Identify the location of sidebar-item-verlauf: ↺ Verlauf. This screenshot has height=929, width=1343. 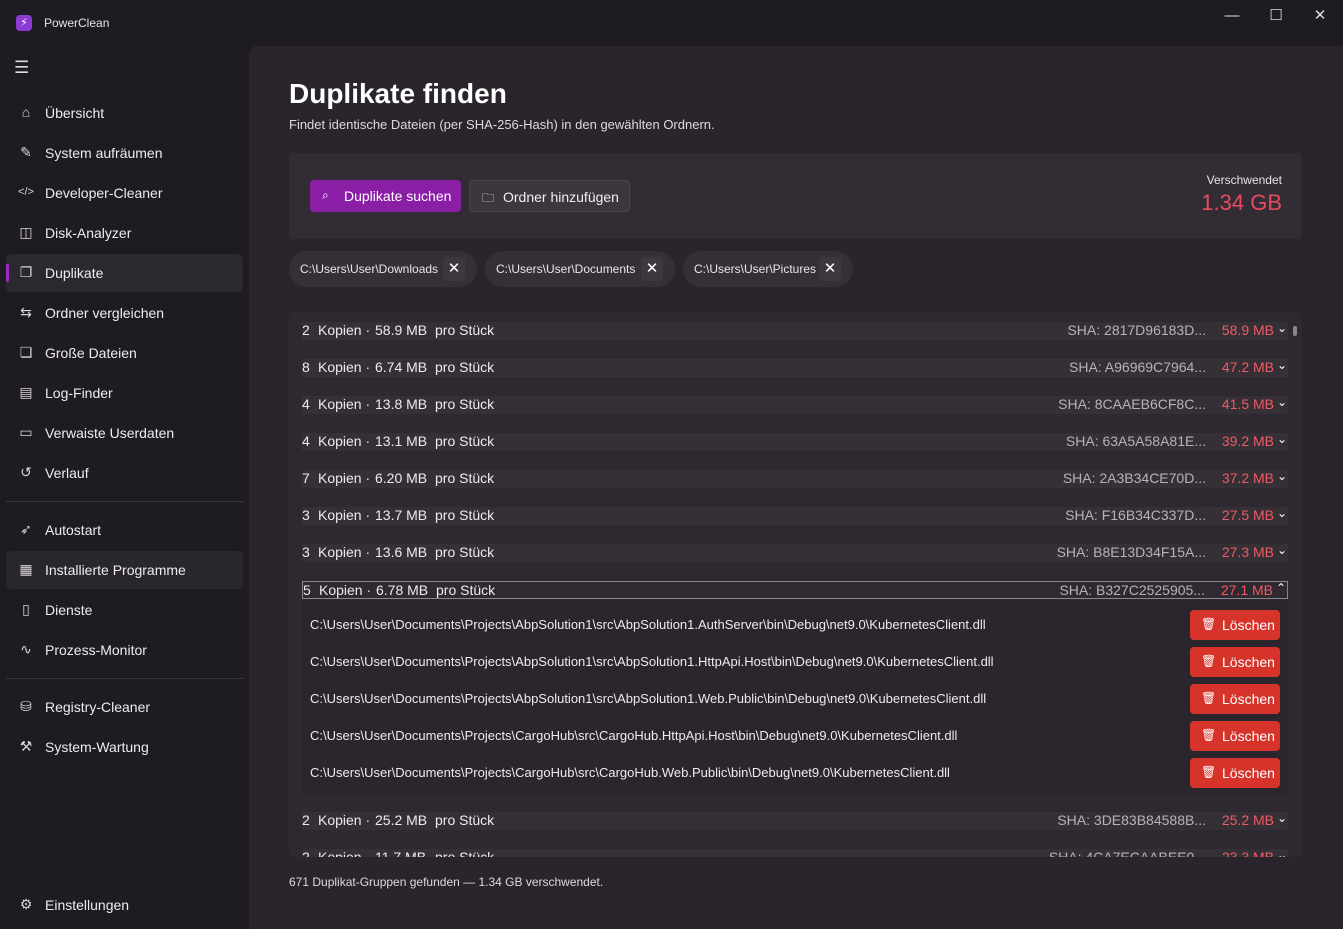
(124, 473).